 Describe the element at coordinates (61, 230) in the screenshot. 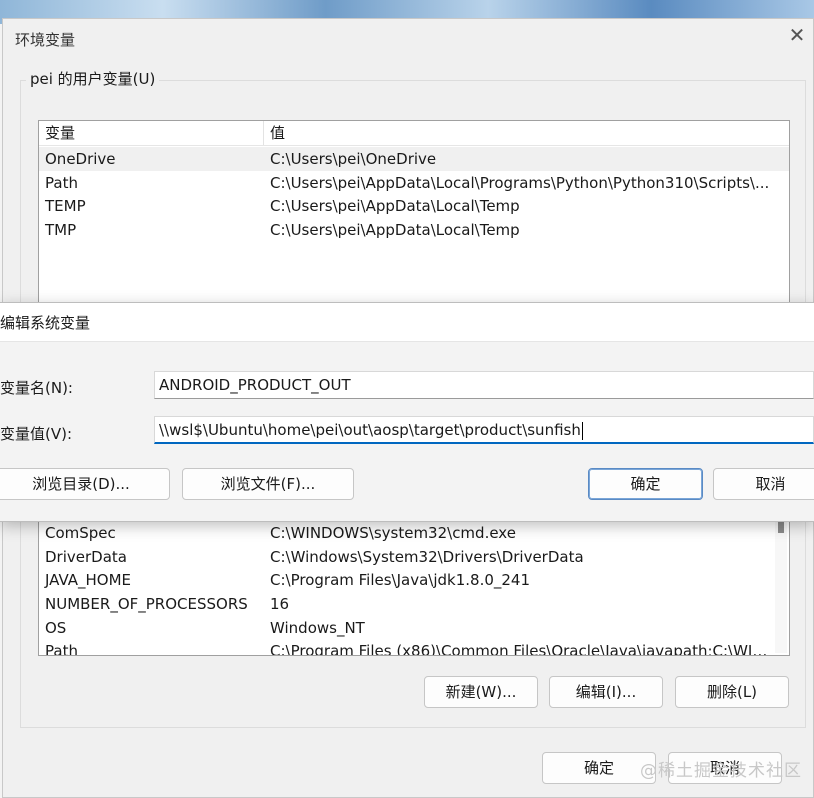

I see `var-name: TMP` at that location.